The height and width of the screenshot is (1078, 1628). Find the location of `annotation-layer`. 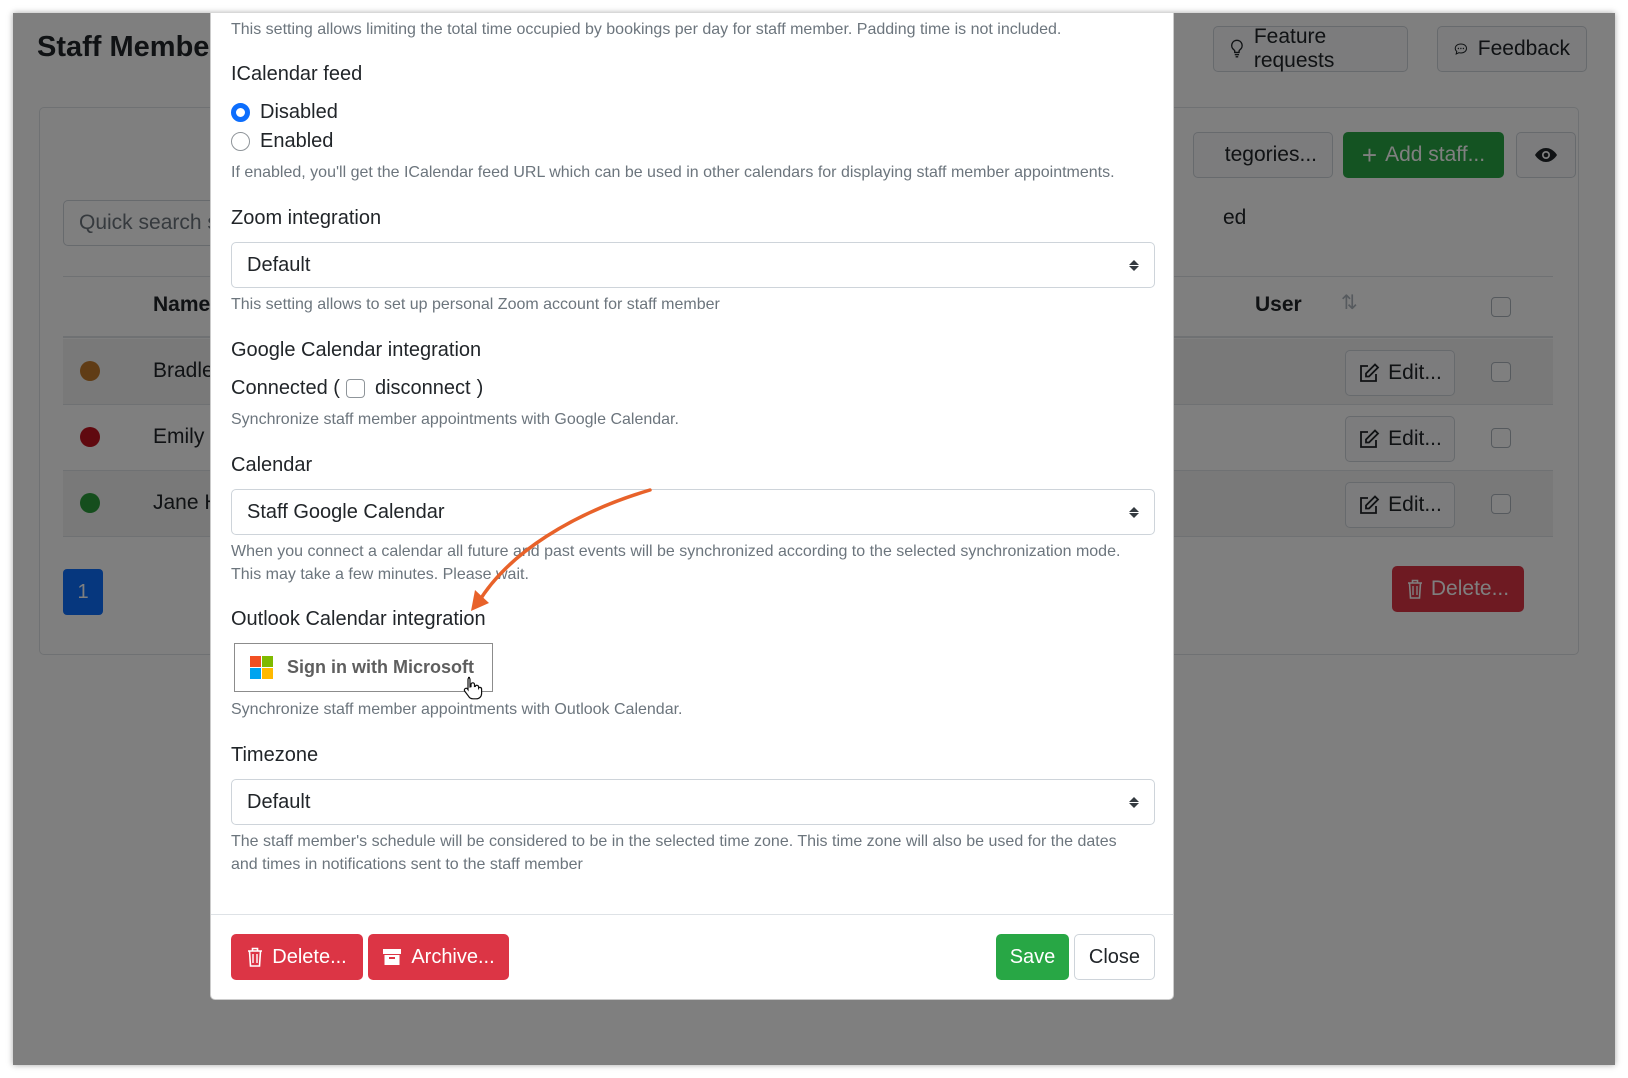

annotation-layer is located at coordinates (557, 594).